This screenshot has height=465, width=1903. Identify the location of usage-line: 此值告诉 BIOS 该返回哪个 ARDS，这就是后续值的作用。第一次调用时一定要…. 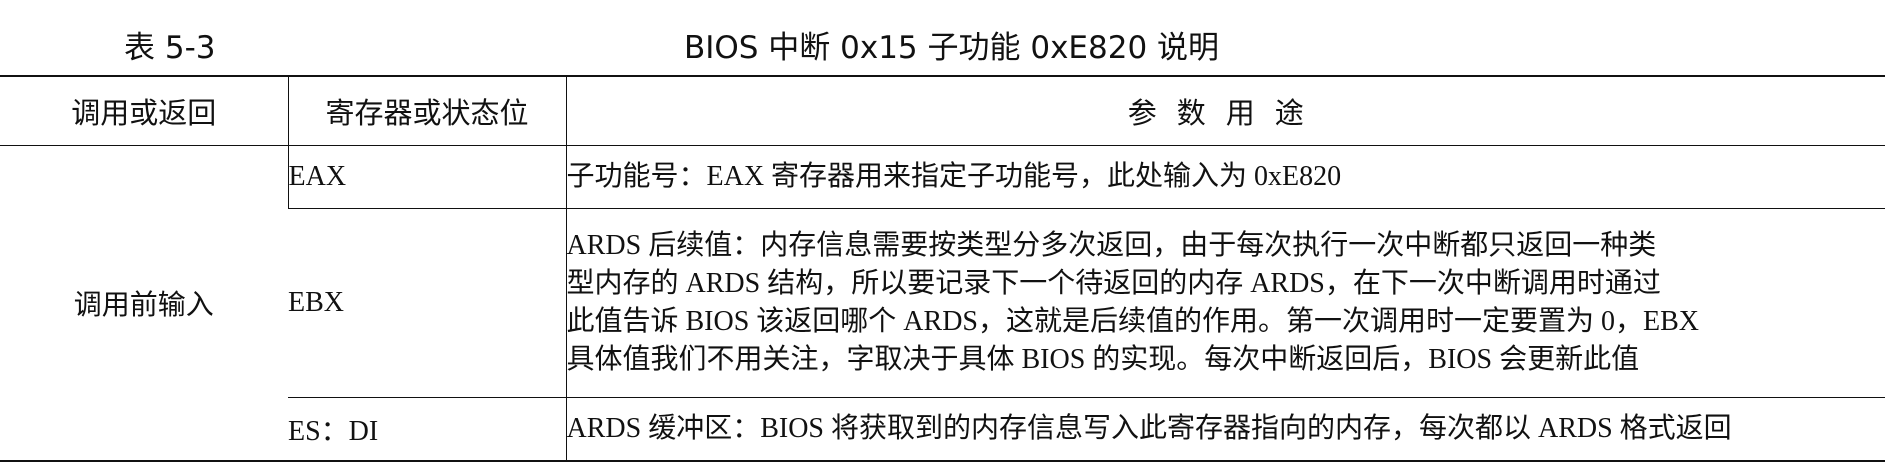
(1133, 321).